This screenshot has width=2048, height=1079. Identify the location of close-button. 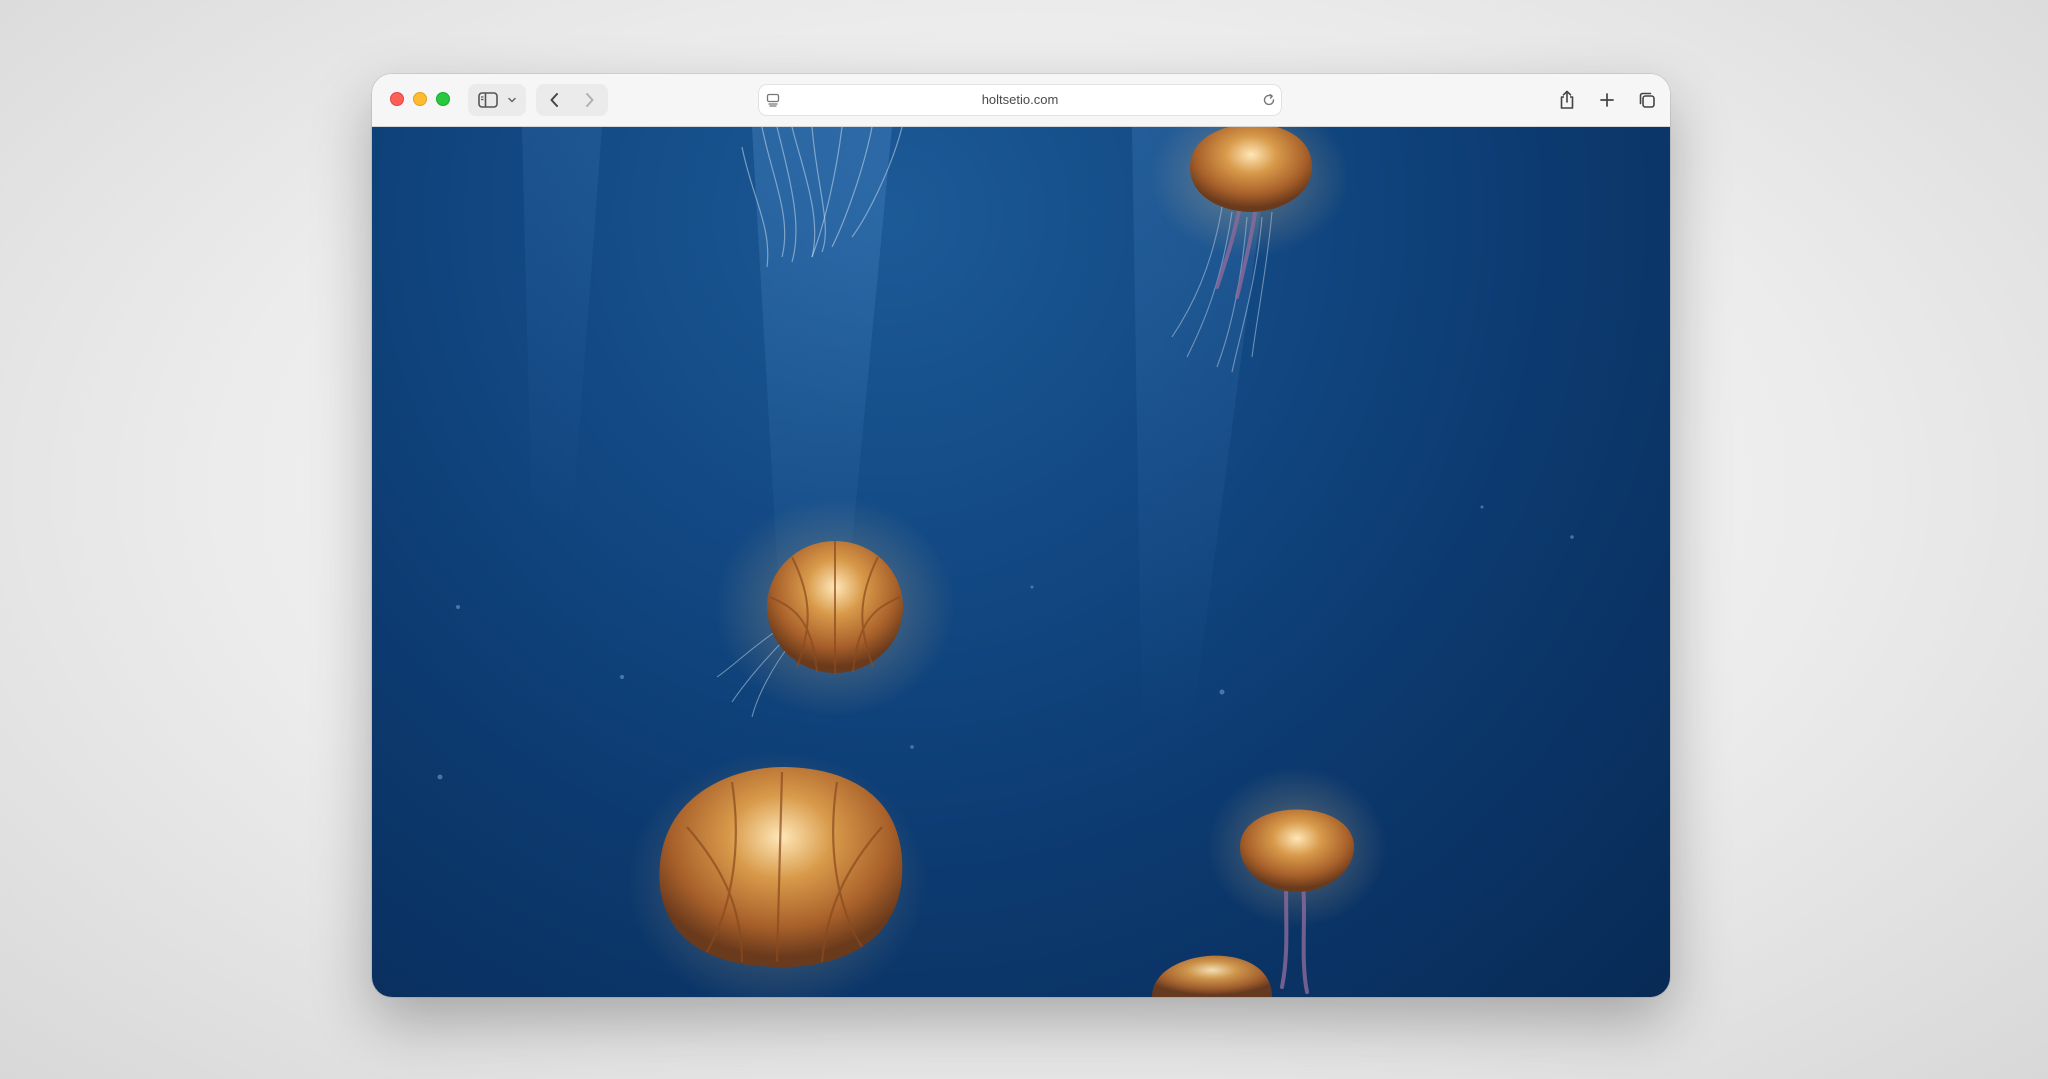
(397, 99).